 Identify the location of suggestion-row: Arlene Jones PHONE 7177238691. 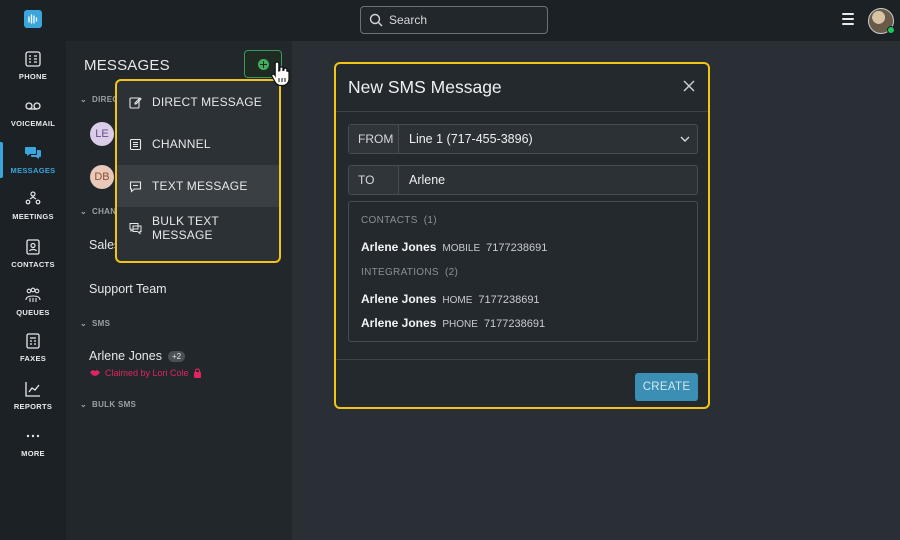
(453, 323).